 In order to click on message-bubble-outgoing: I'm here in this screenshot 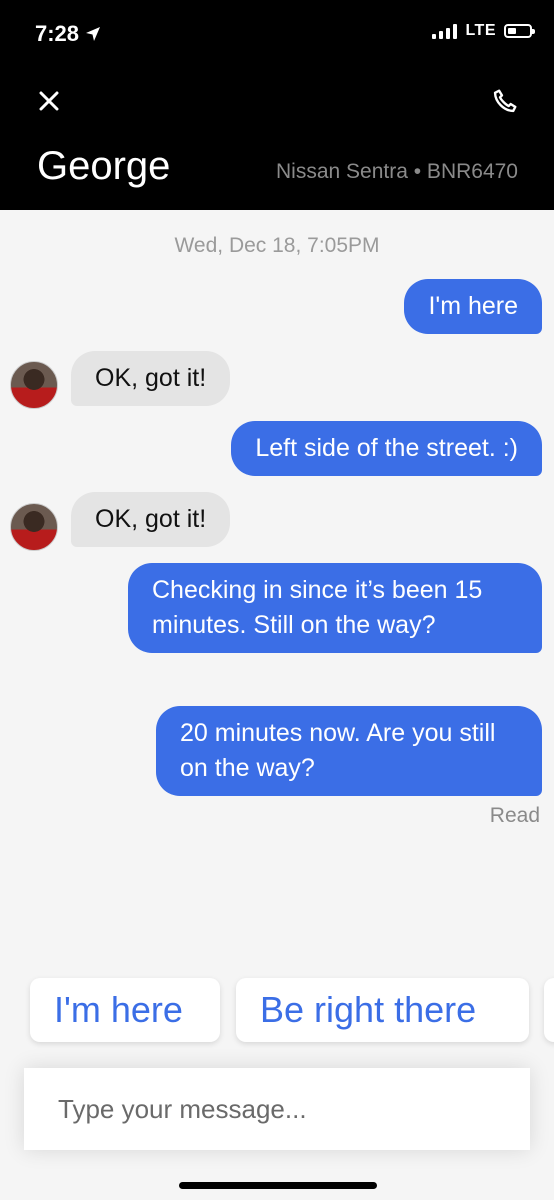, I will do `click(473, 306)`.